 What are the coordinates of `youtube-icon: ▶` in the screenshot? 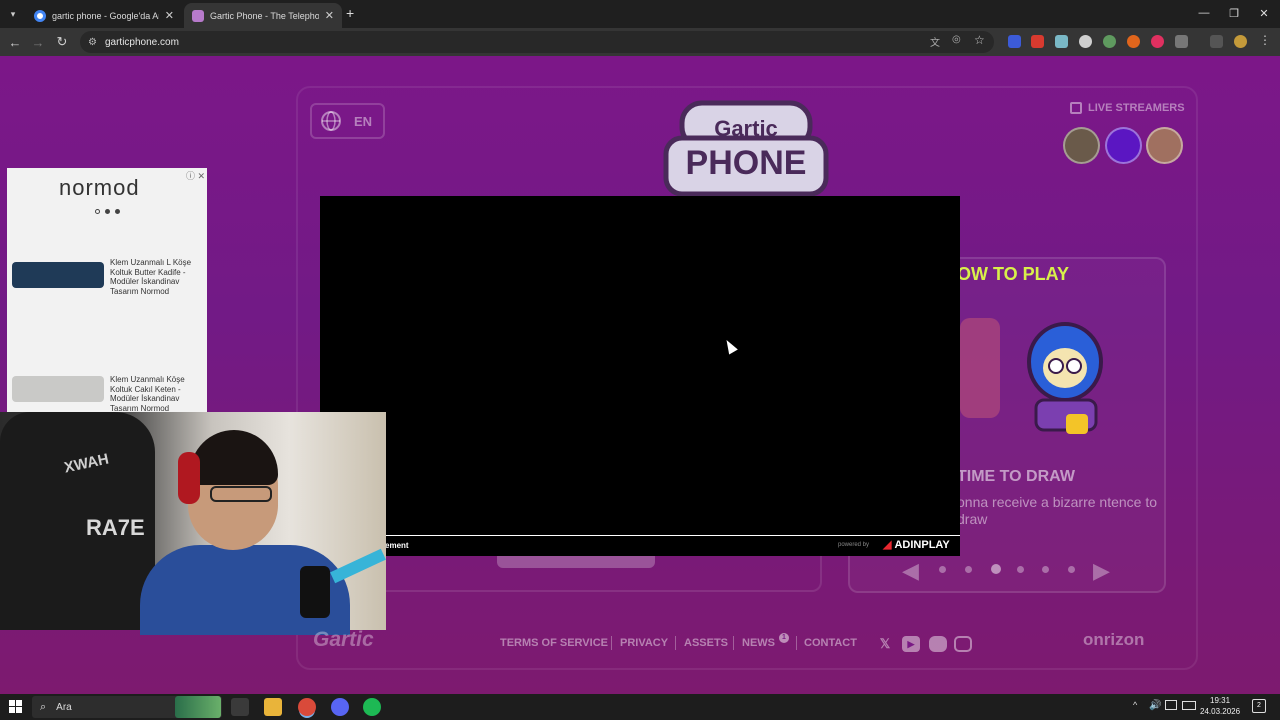 It's located at (911, 644).